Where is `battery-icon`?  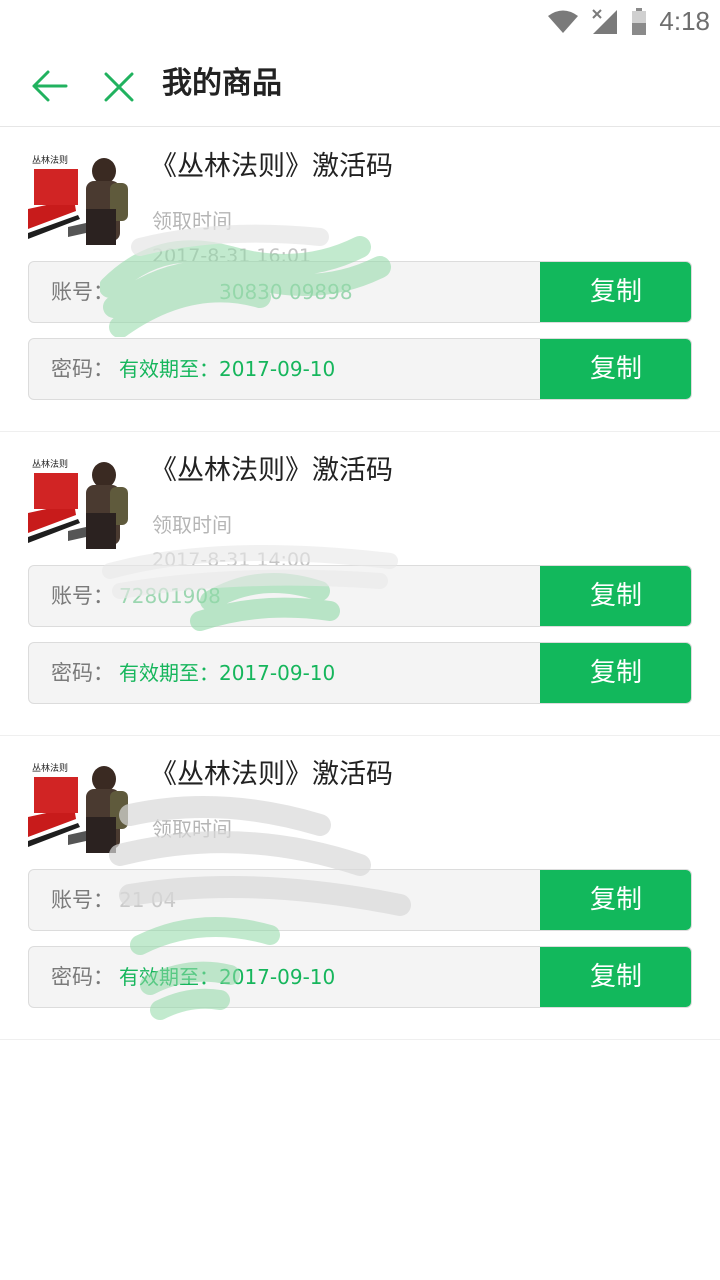
battery-icon is located at coordinates (639, 21).